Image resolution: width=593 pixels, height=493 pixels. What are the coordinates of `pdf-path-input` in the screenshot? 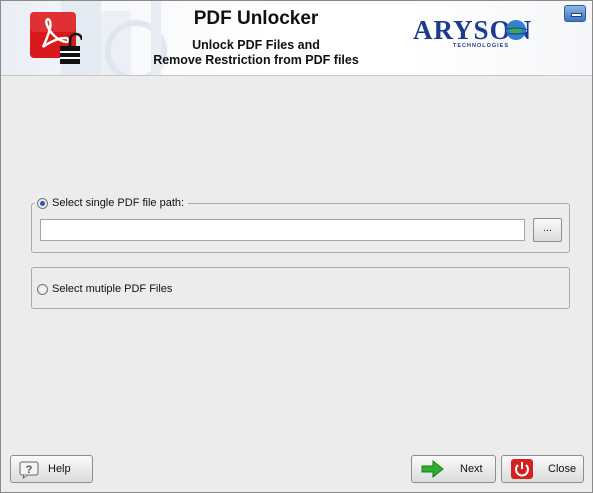 It's located at (282, 230).